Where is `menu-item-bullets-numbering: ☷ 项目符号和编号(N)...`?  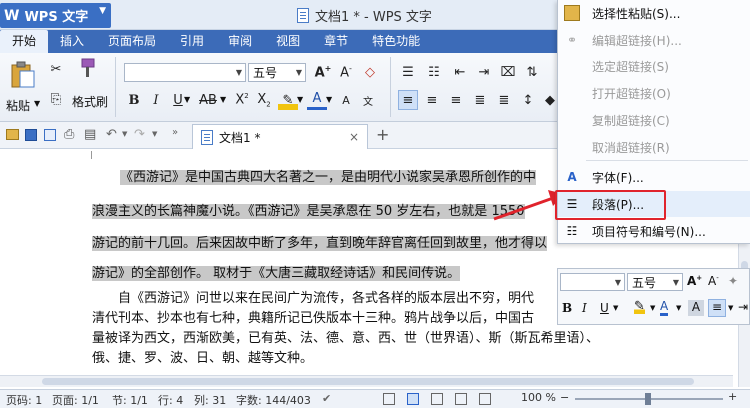 menu-item-bullets-numbering: ☷ 项目符号和编号(N)... is located at coordinates (654, 231).